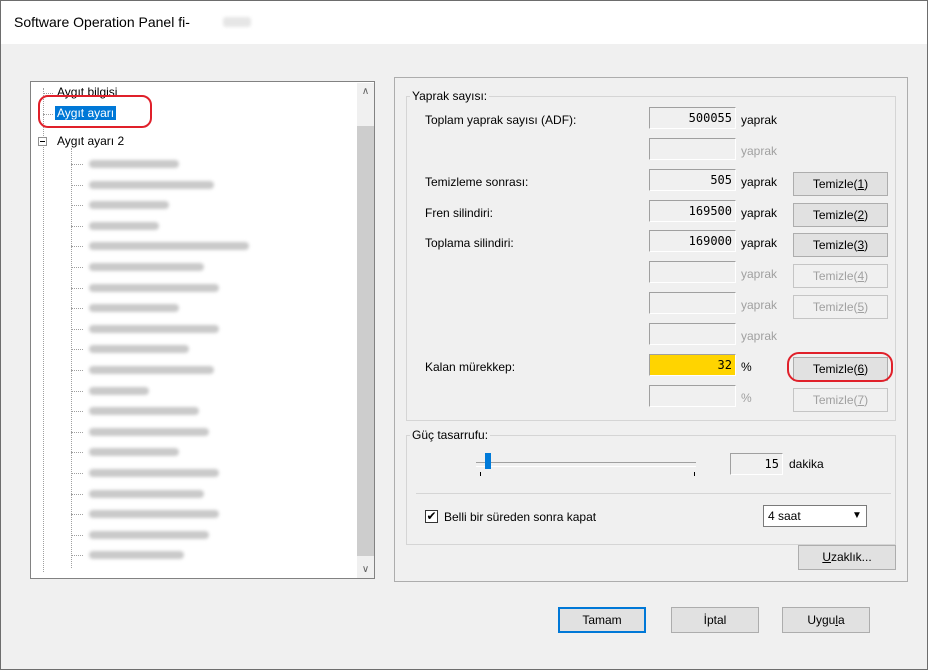  Describe the element at coordinates (469, 243) in the screenshot. I see `counter-label: Toplama silindiri:` at that location.